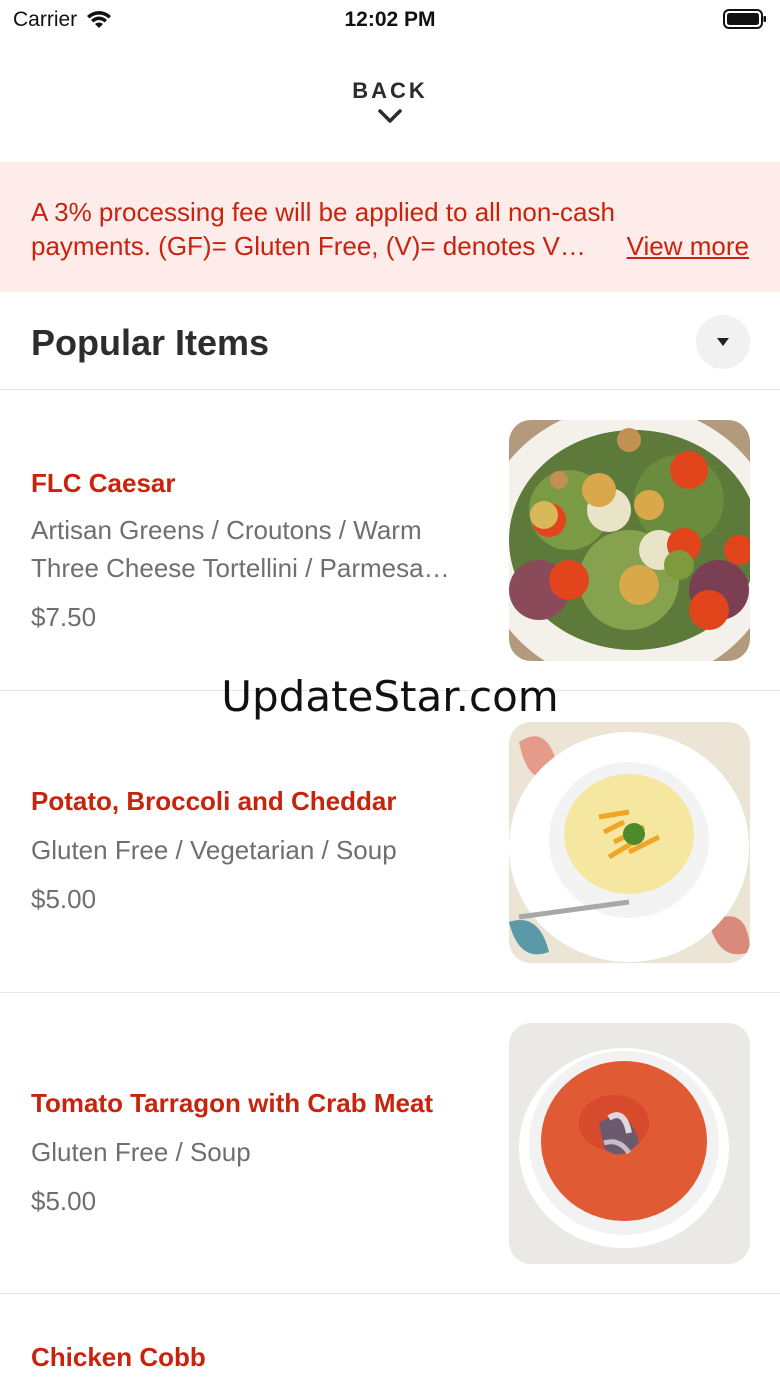 The height and width of the screenshot is (1387, 780). What do you see at coordinates (103, 483) in the screenshot?
I see `item-name: FLC Caesar` at bounding box center [103, 483].